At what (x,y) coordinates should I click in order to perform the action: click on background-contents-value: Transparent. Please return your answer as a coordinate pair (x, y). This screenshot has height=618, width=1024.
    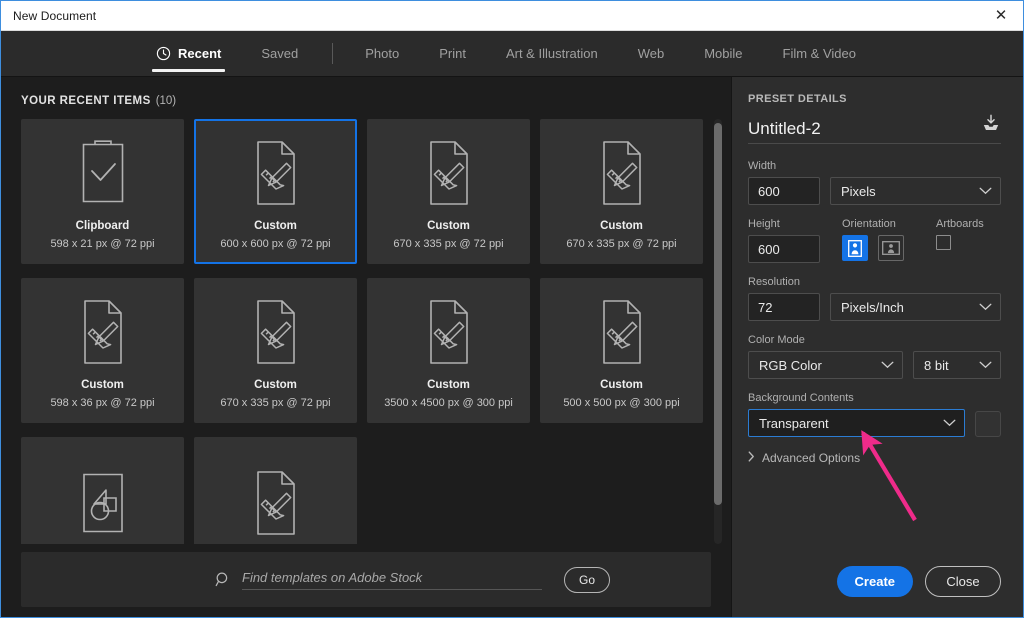
    Looking at the image, I should click on (794, 423).